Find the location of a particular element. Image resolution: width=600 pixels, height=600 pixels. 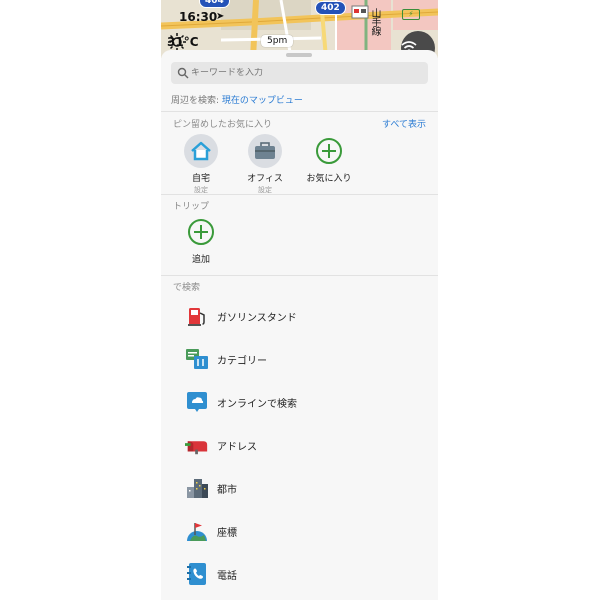

see-all-link: すべて表示 is located at coordinates (404, 123).